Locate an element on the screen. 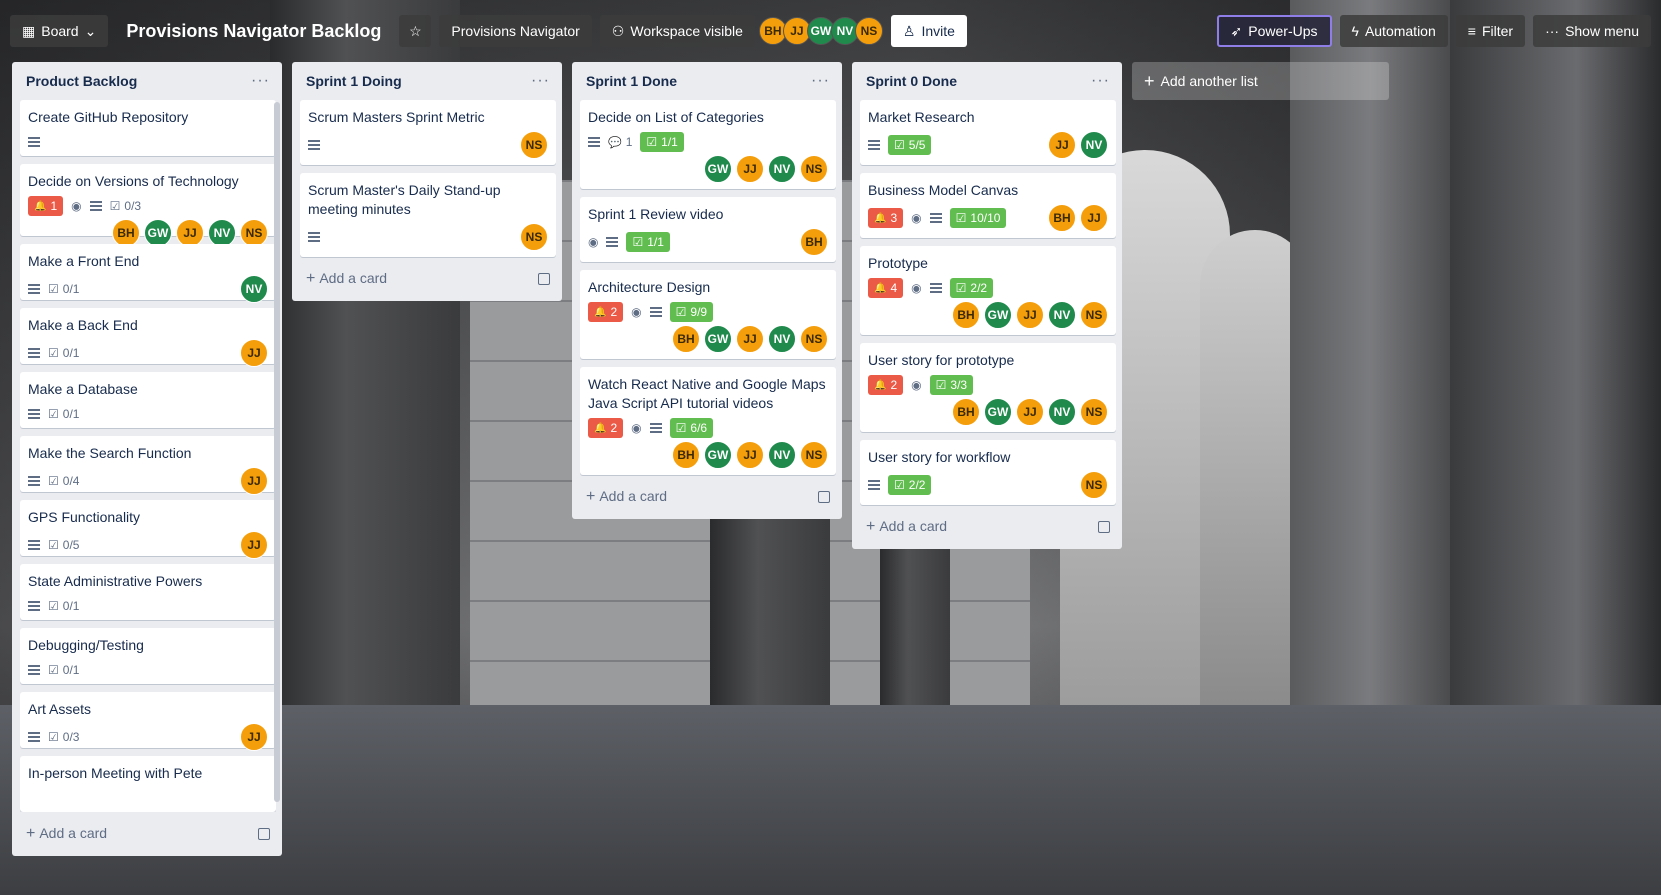 This screenshot has width=1661, height=895. badge-text: 0/1 is located at coordinates (71, 414).